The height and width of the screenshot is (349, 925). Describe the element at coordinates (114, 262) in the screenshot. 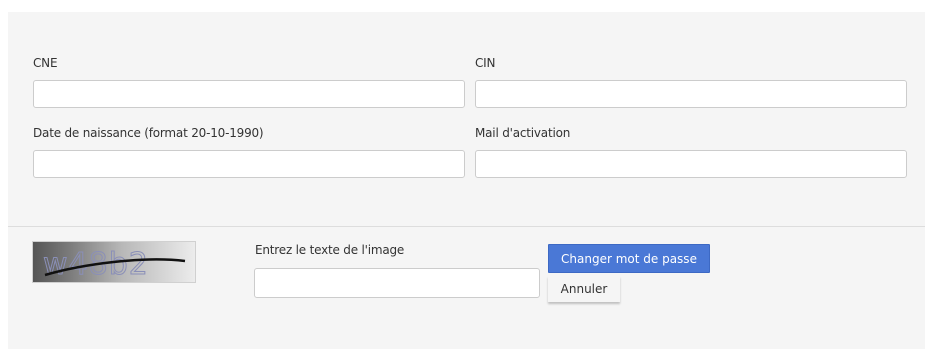

I see `captcha-image: w48b2` at that location.